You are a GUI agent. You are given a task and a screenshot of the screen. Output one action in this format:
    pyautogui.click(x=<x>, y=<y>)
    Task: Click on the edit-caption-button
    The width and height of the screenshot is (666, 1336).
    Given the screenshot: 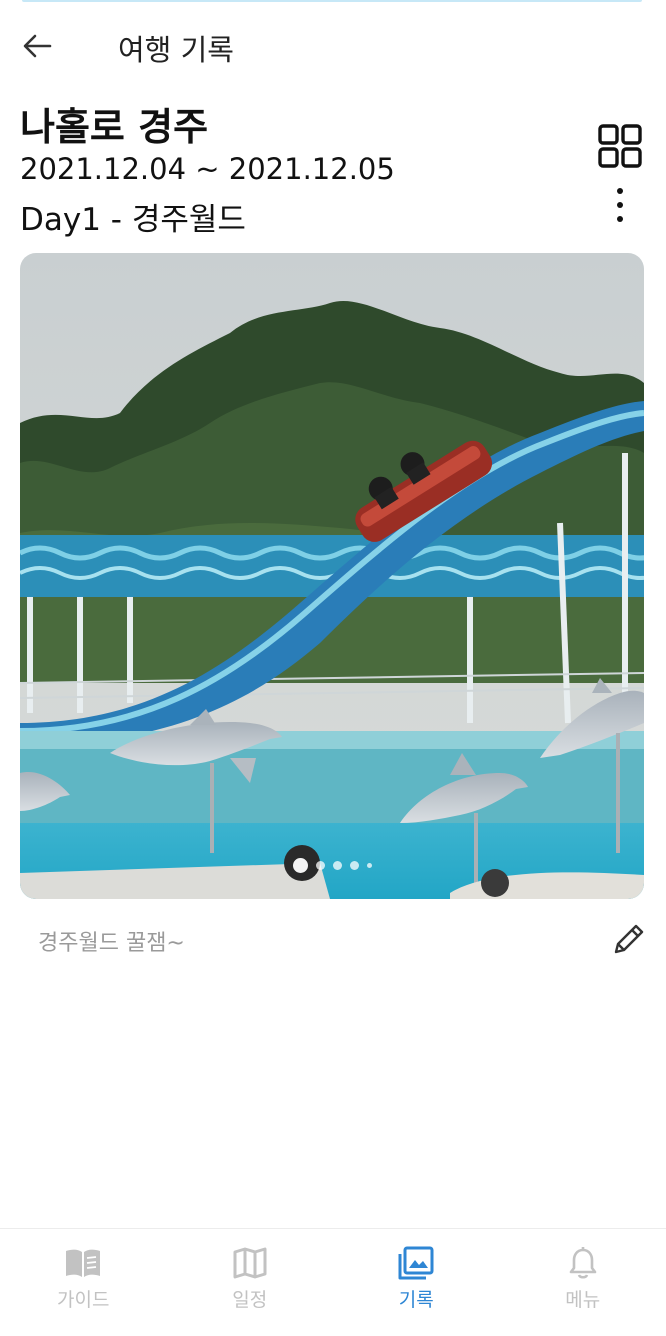 What is the action you would take?
    pyautogui.click(x=628, y=940)
    